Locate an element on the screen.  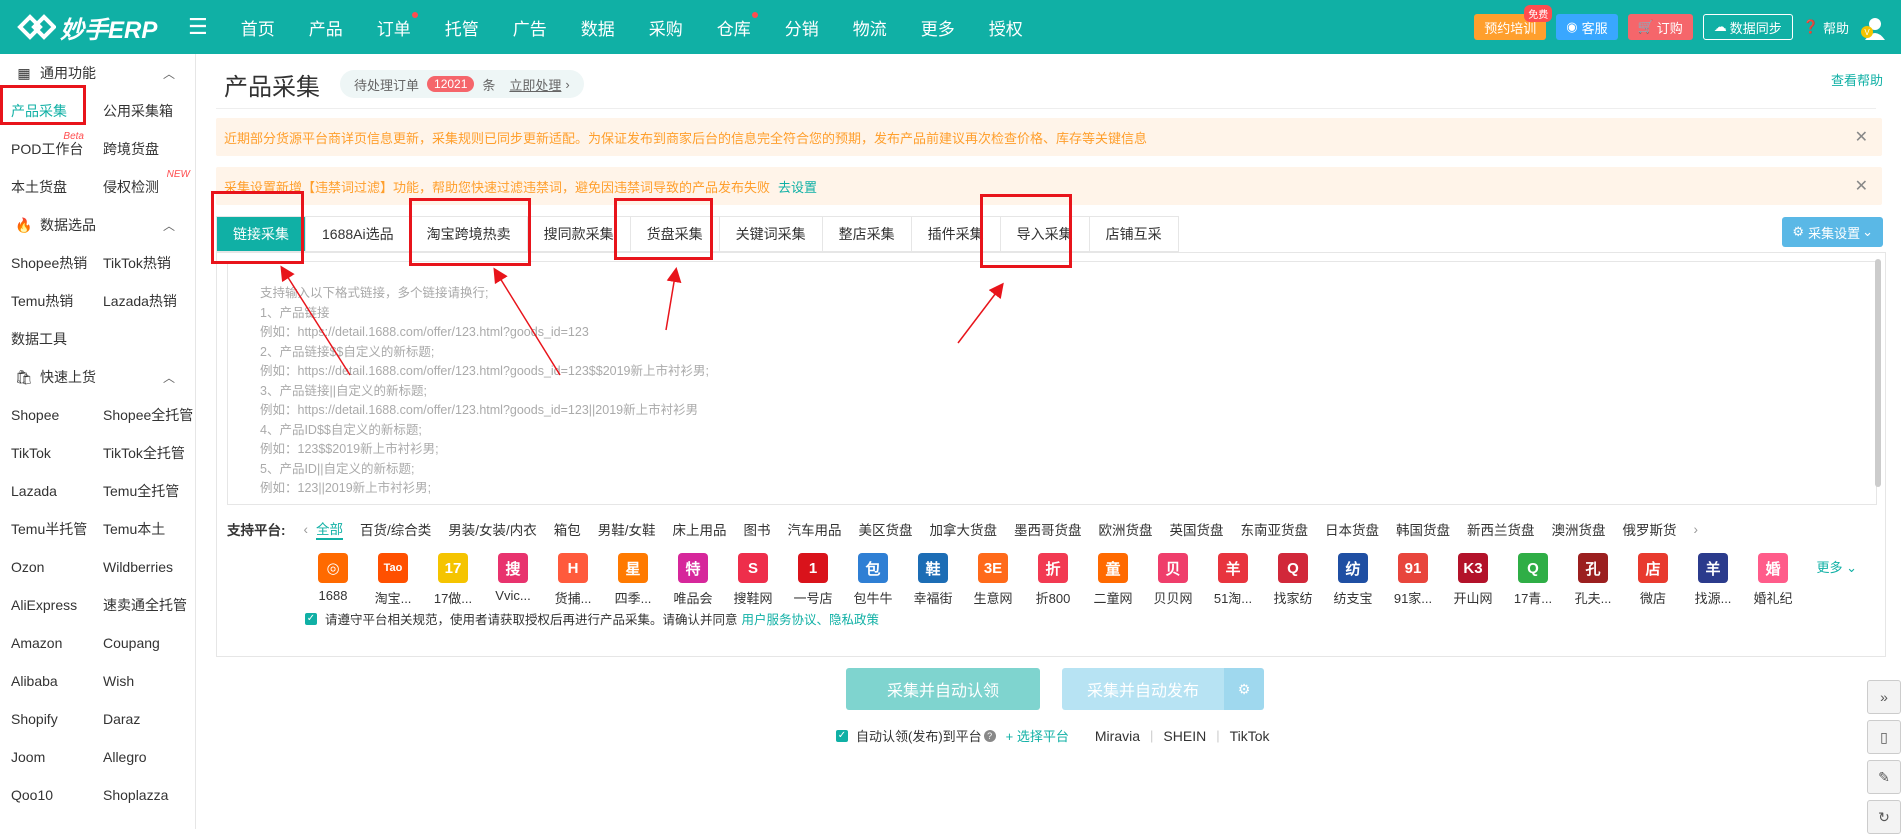
sidebar-item: Temu热销 is located at coordinates (46, 301).